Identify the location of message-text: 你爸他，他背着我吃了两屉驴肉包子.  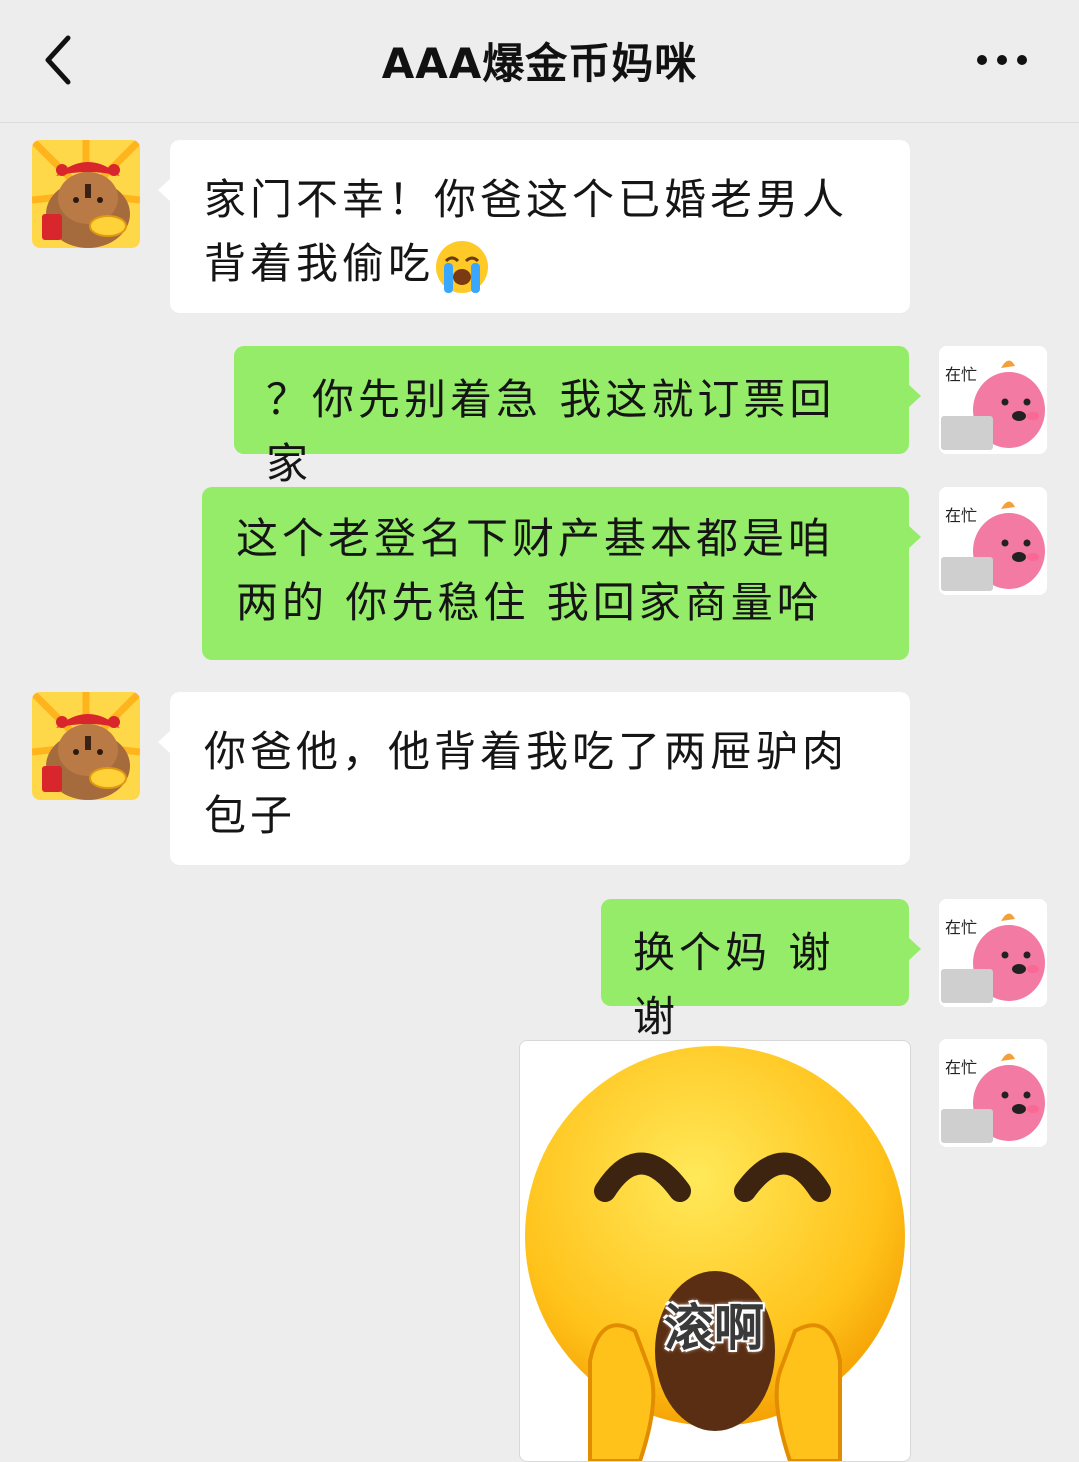
(526, 783).